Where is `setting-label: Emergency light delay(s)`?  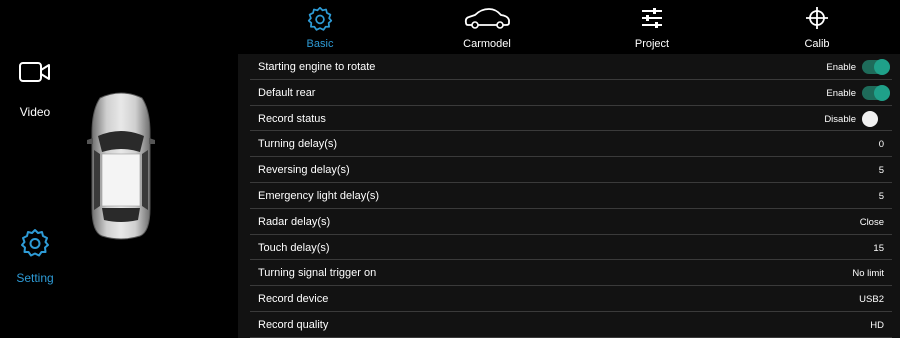
setting-label: Emergency light delay(s) is located at coordinates (319, 195).